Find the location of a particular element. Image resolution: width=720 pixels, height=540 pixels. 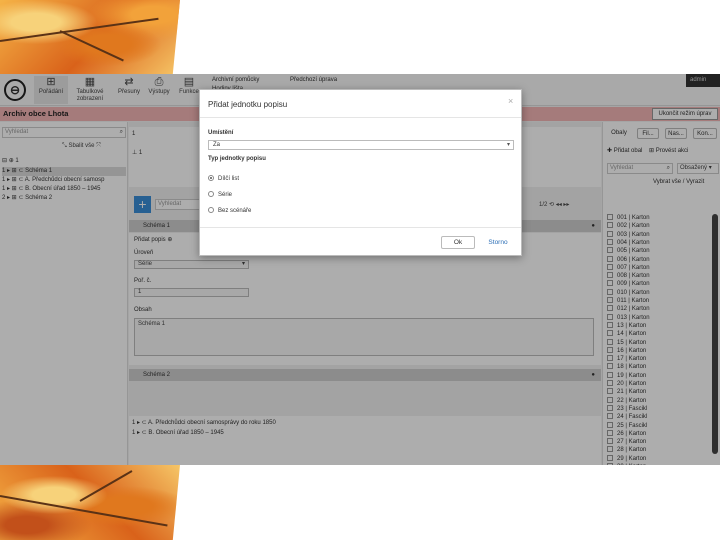

ok-button: Ok is located at coordinates (458, 242).